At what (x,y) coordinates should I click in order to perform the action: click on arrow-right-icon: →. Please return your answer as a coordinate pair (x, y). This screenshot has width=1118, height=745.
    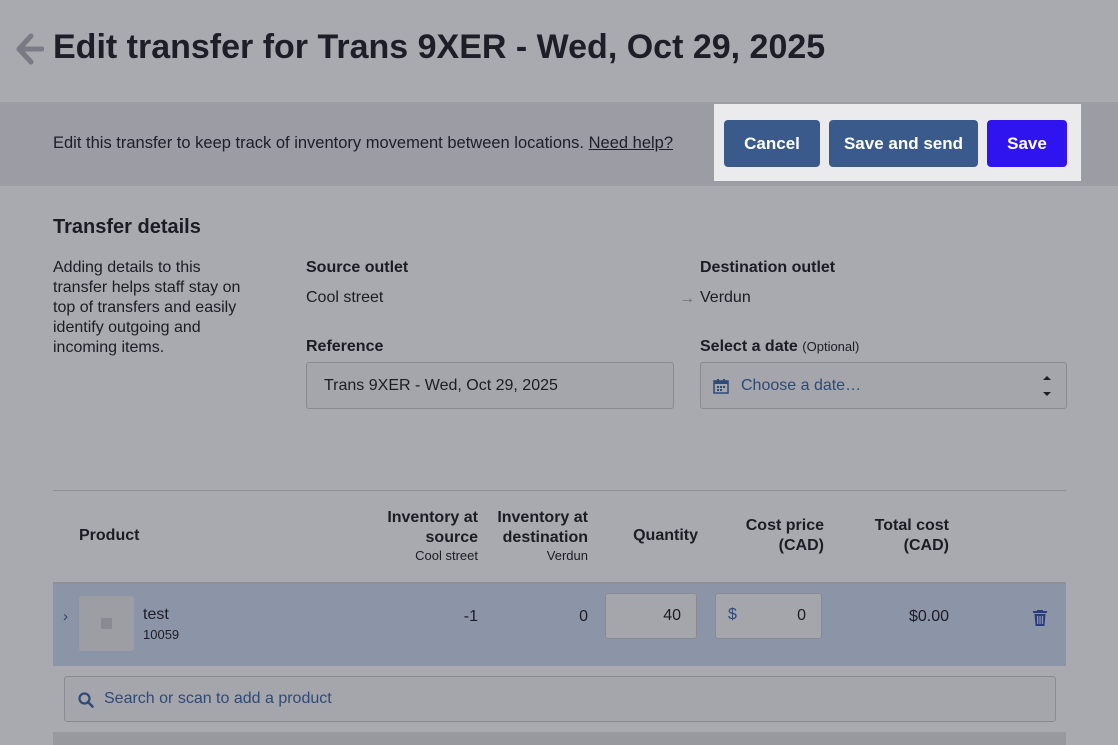
    Looking at the image, I should click on (687, 298).